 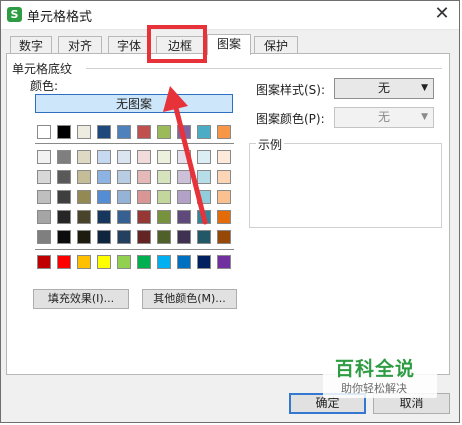 What do you see at coordinates (375, 369) in the screenshot?
I see `watermark-title: 百科全说` at bounding box center [375, 369].